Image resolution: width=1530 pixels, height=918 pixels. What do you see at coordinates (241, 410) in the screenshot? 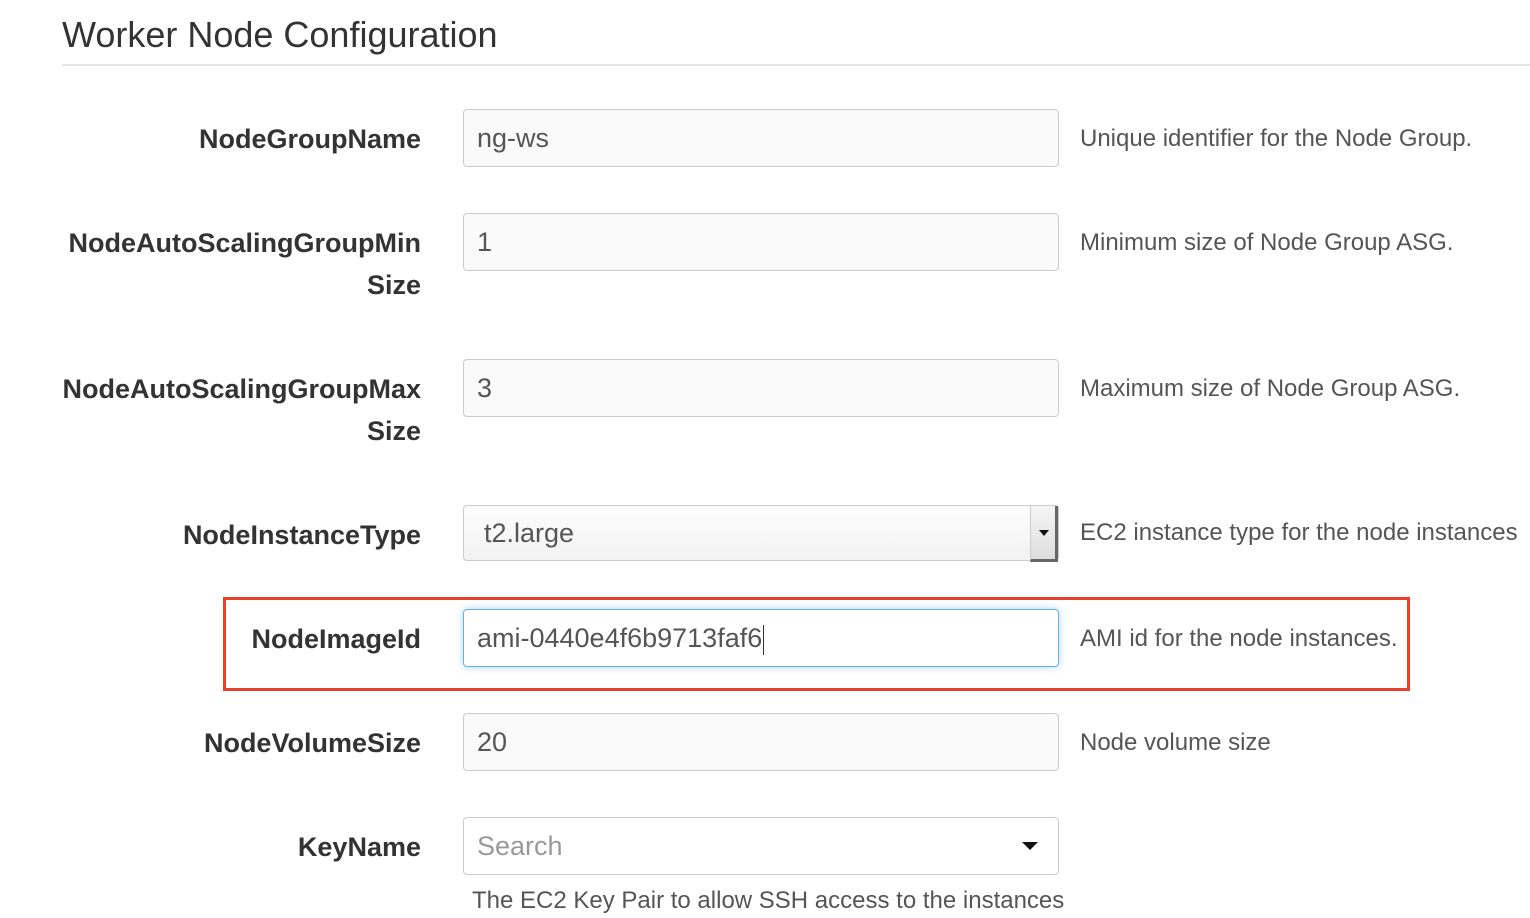
I see `label-max-size: NodeAutoScalingGroupMaxSize` at bounding box center [241, 410].